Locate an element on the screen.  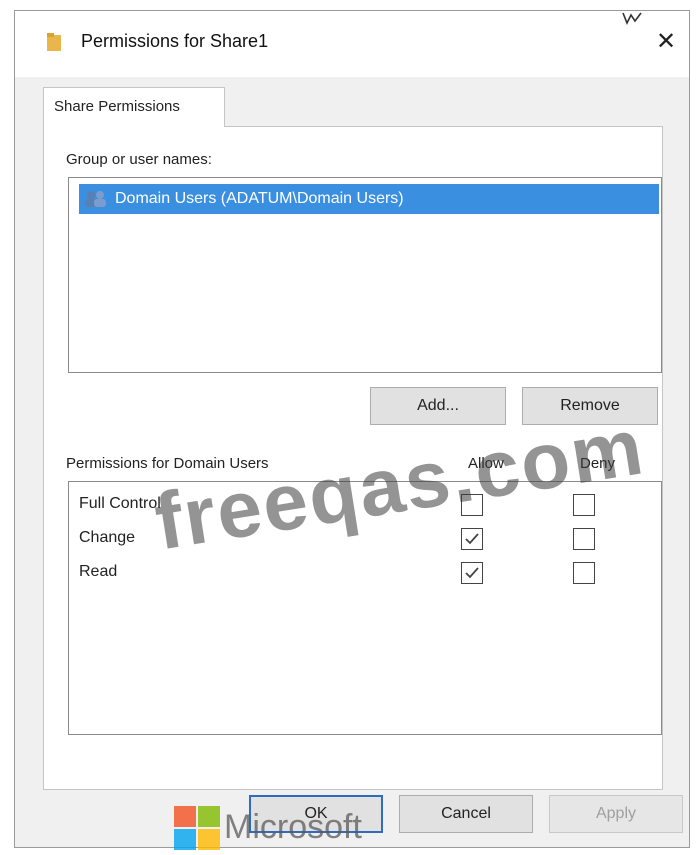
folder-icon is located at coordinates (54, 42).